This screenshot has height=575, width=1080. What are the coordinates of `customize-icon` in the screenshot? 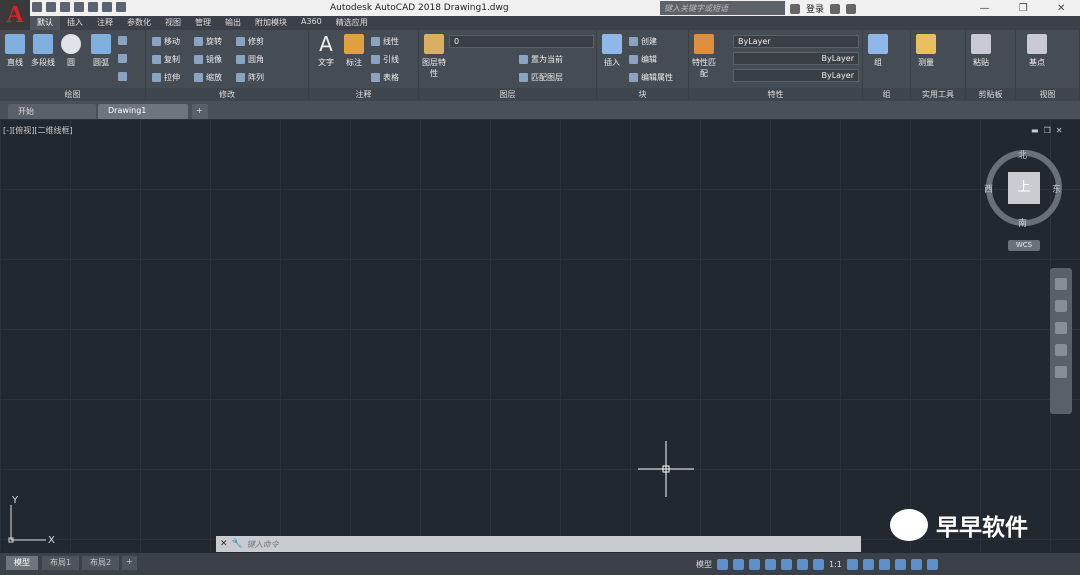 It's located at (932, 564).